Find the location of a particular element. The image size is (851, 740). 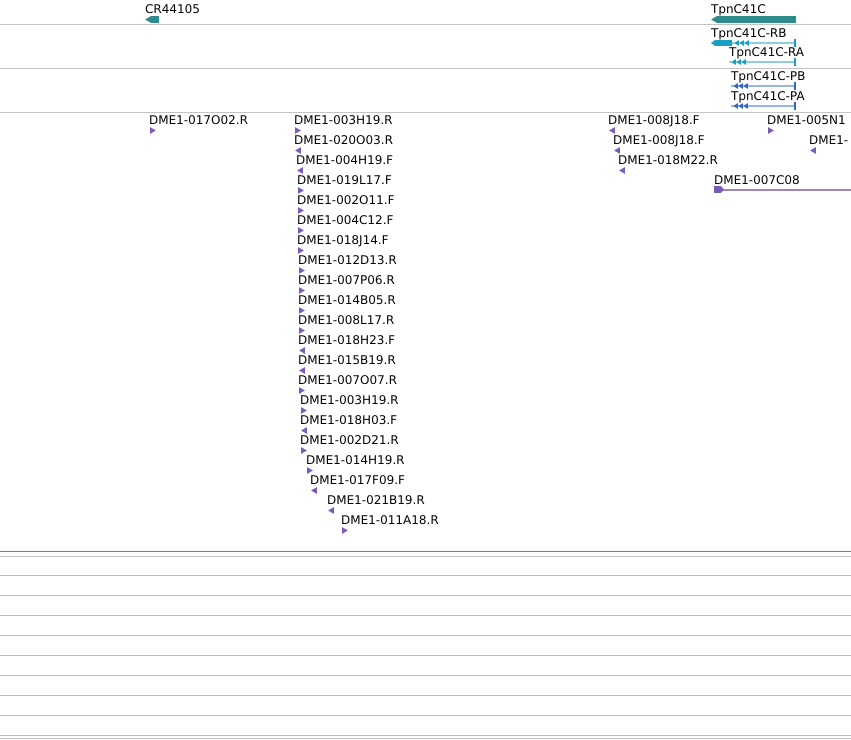

feature-label: TpnC41C-PA is located at coordinates (768, 96).